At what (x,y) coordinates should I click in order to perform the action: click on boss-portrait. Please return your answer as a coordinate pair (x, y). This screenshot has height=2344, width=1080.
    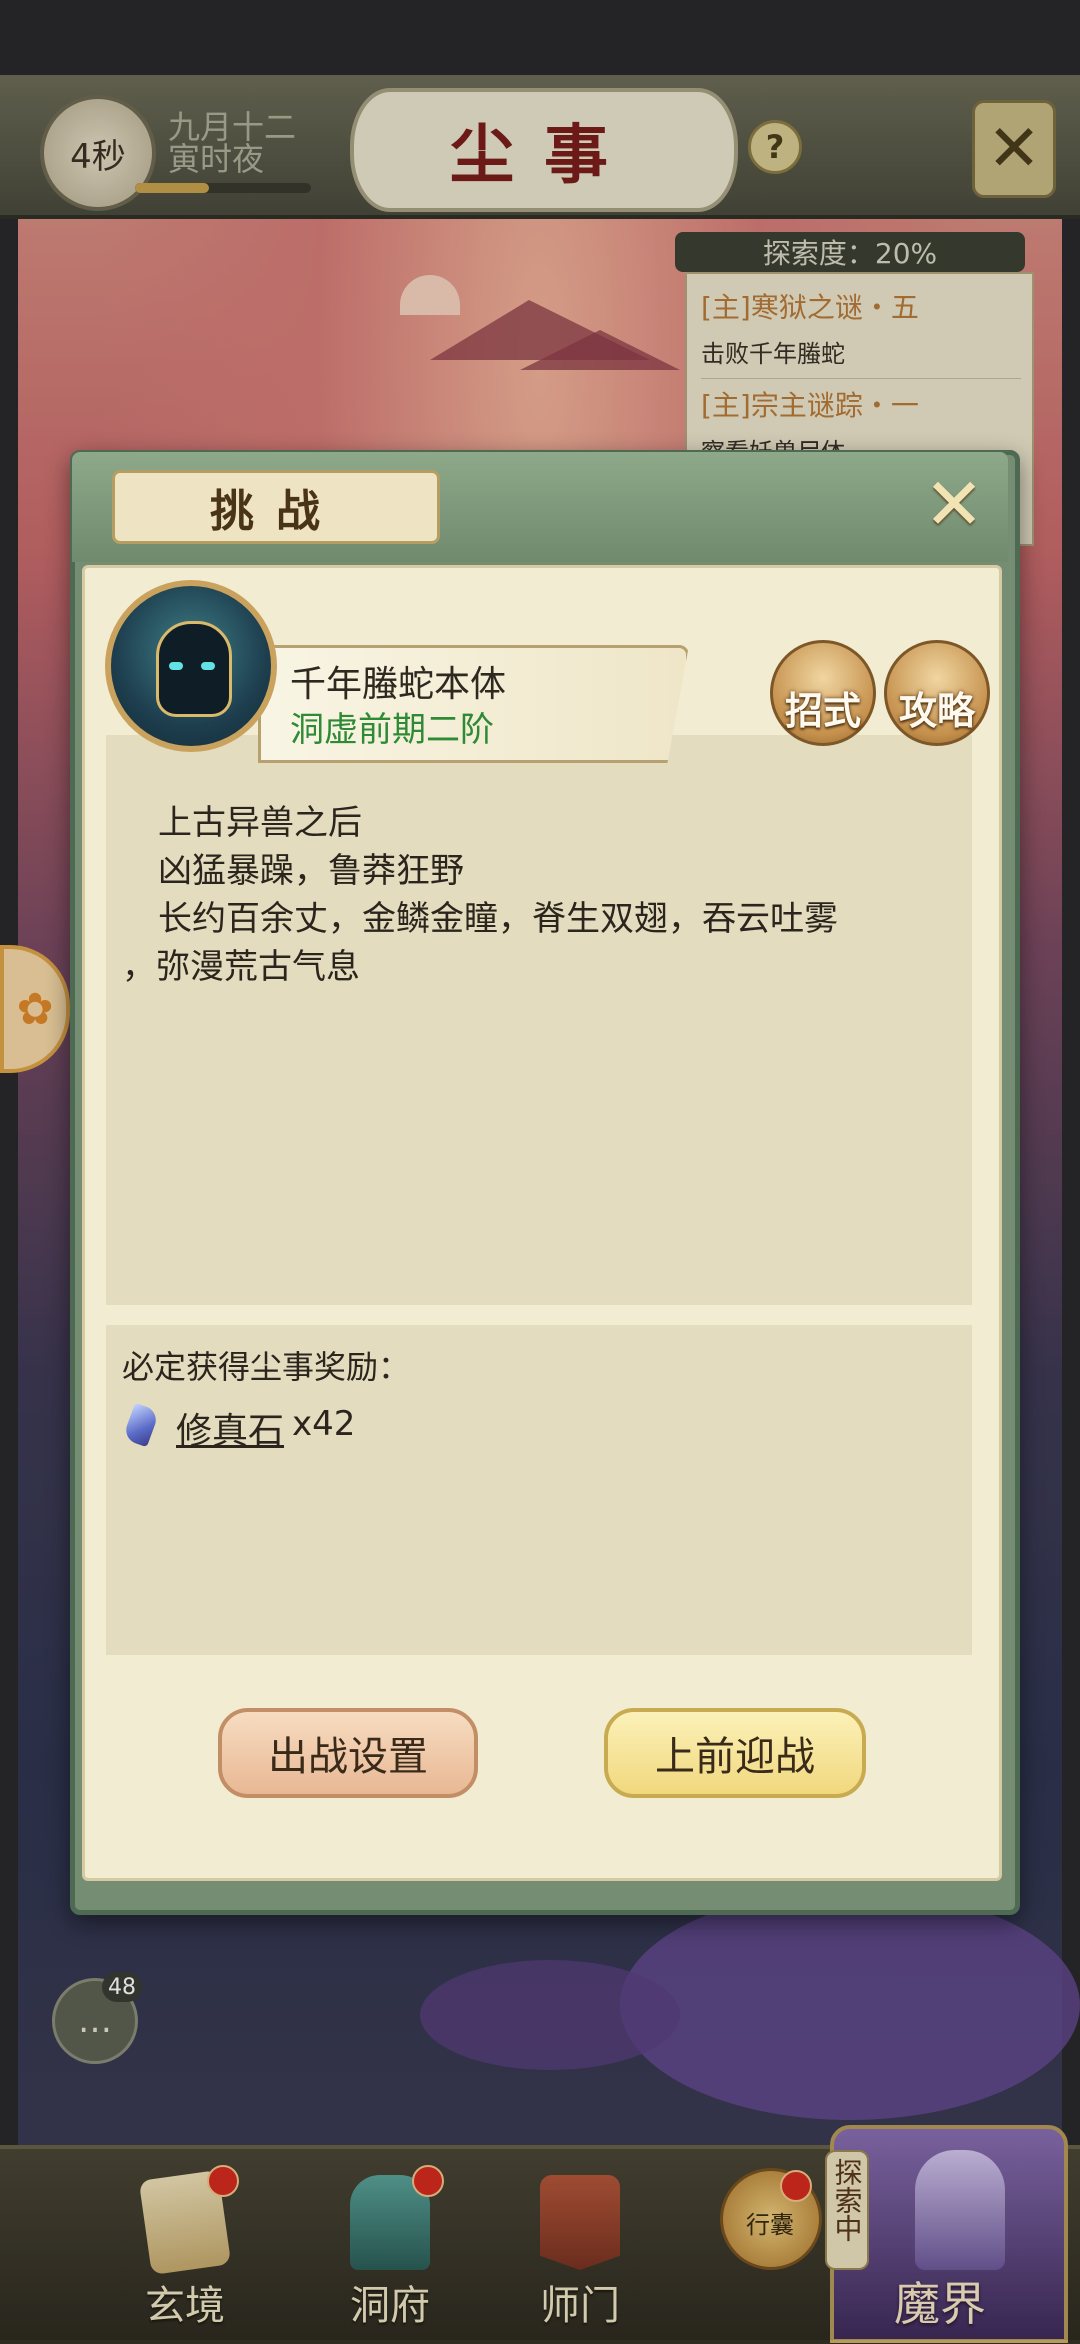
    Looking at the image, I should click on (191, 666).